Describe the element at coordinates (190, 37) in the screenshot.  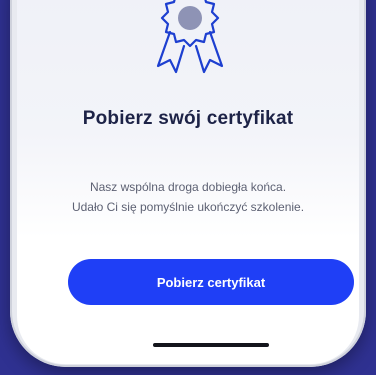
I see `award-ribbon-icon` at that location.